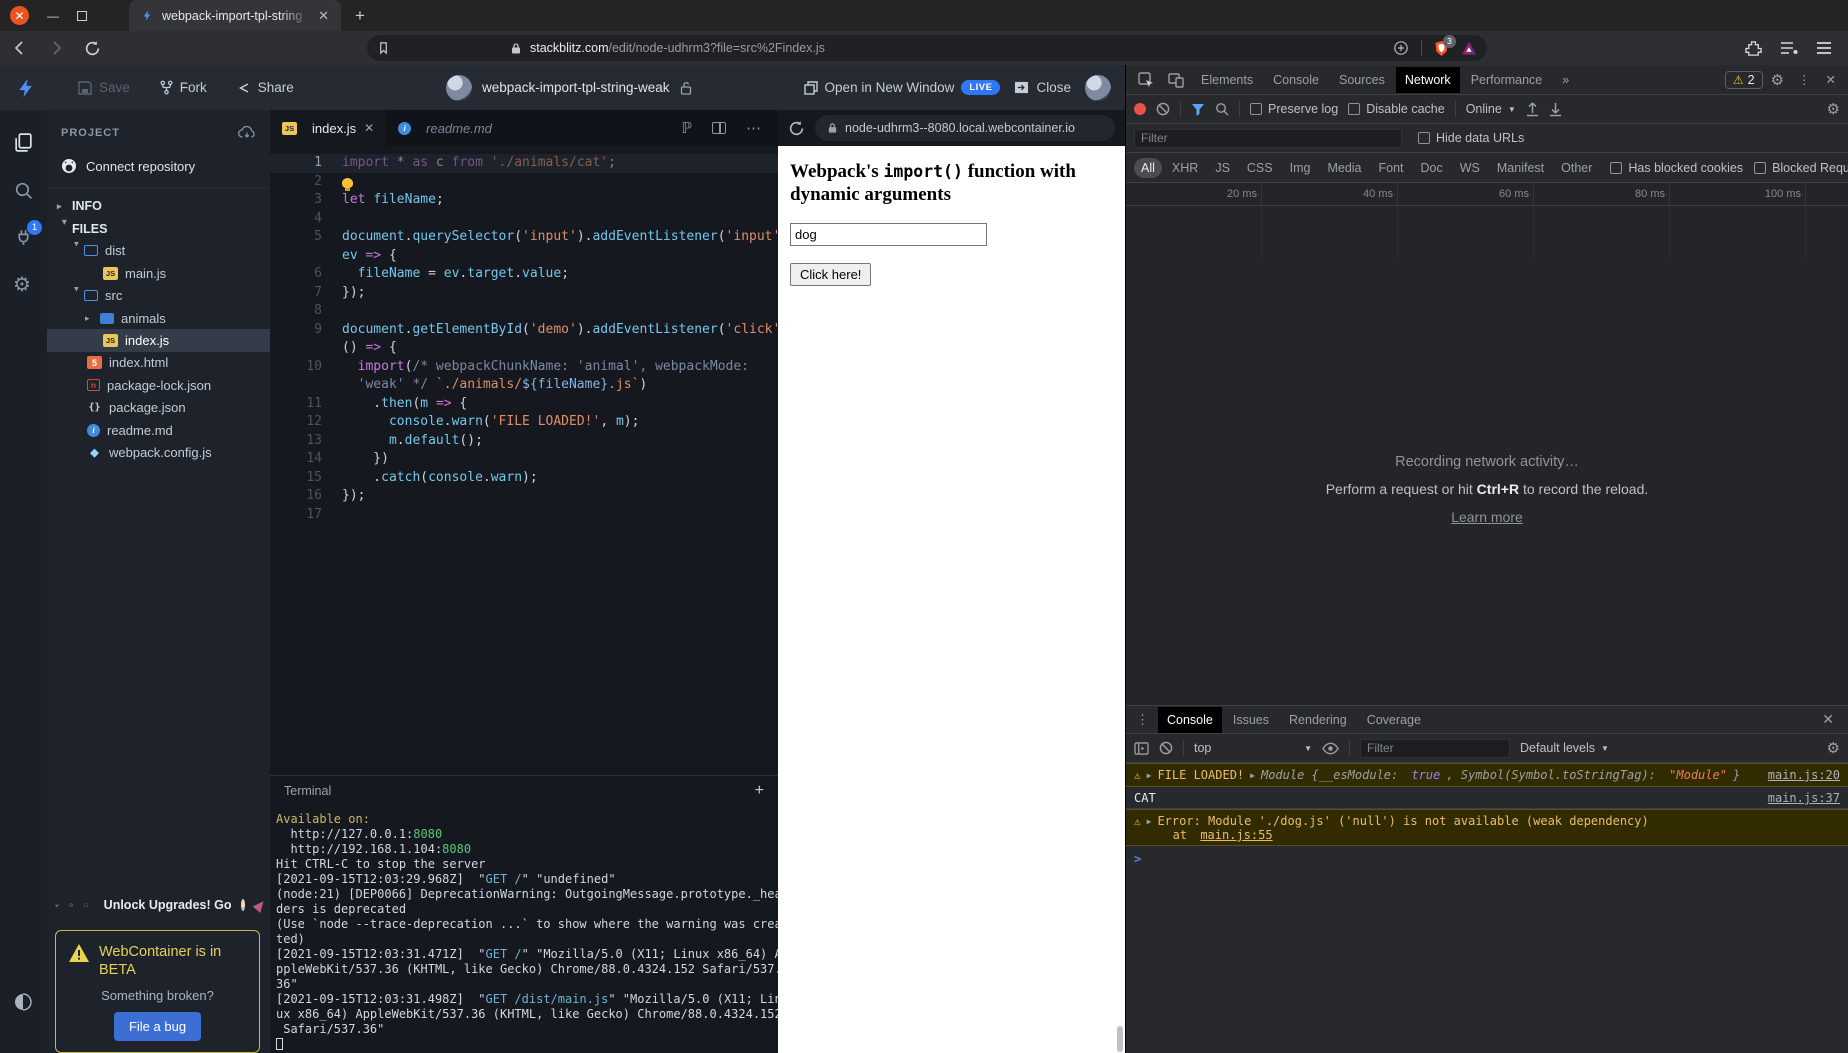  I want to click on devtools-warning-badge: ⚠ 2, so click(1743, 79).